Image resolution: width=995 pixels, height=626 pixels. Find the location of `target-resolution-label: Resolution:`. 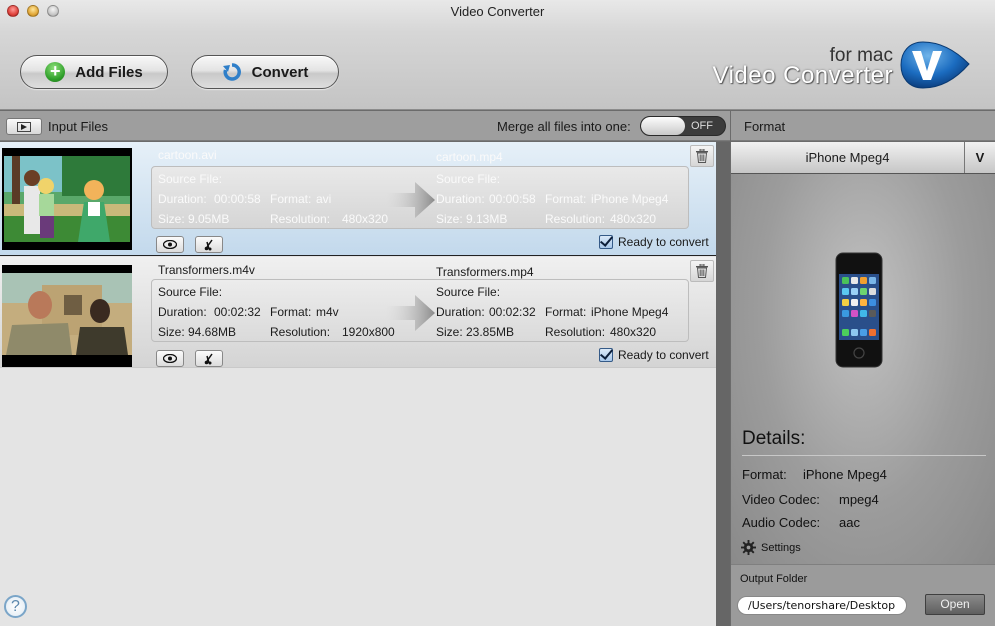

target-resolution-label: Resolution: is located at coordinates (575, 332).